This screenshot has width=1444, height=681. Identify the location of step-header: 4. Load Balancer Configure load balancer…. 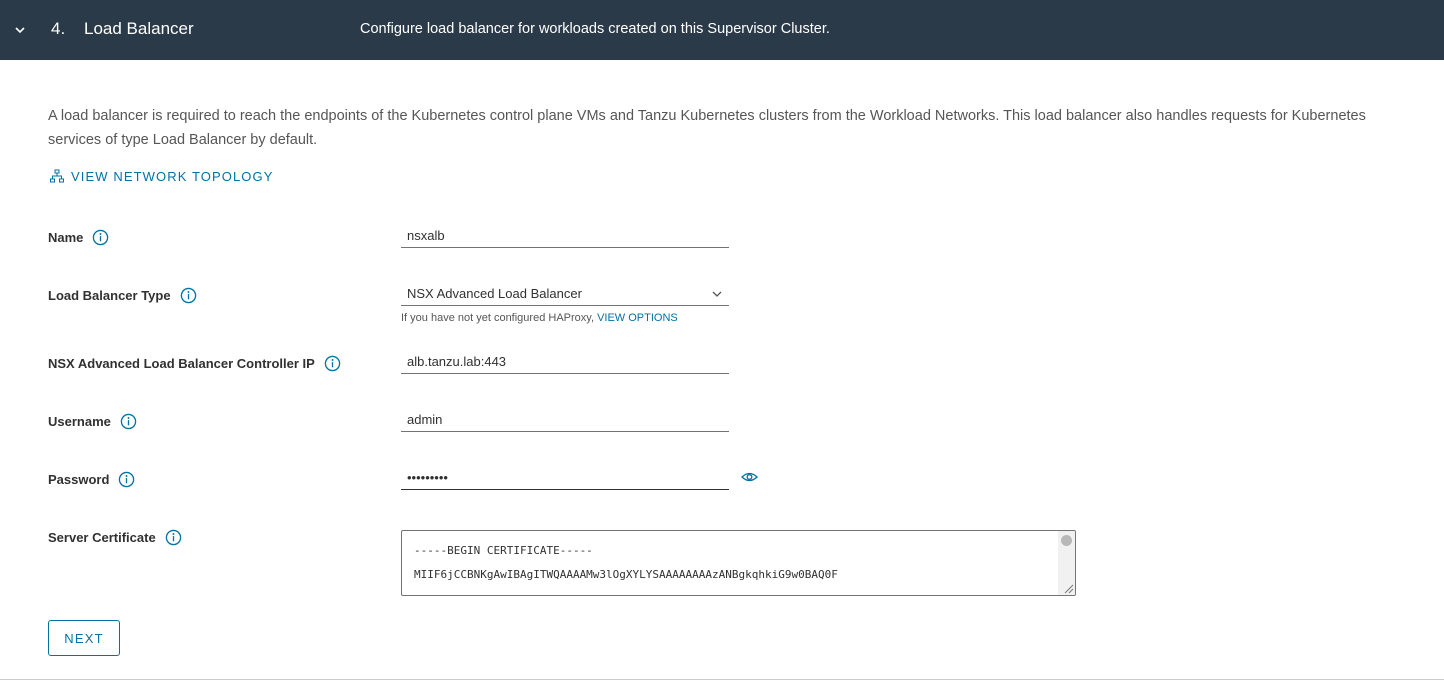
(722, 30).